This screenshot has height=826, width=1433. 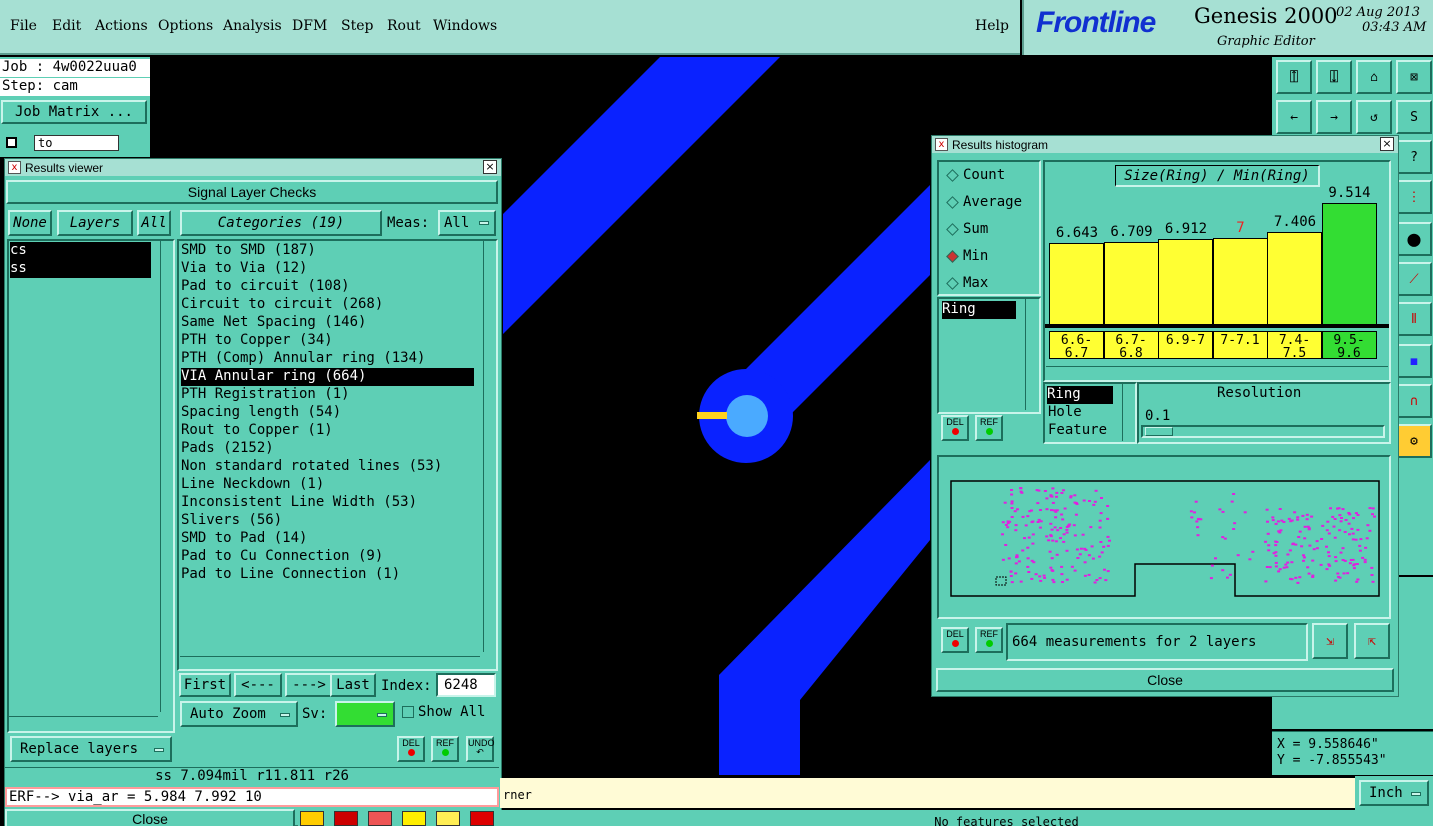 What do you see at coordinates (1414, 157) in the screenshot?
I see `help-icon: ?` at bounding box center [1414, 157].